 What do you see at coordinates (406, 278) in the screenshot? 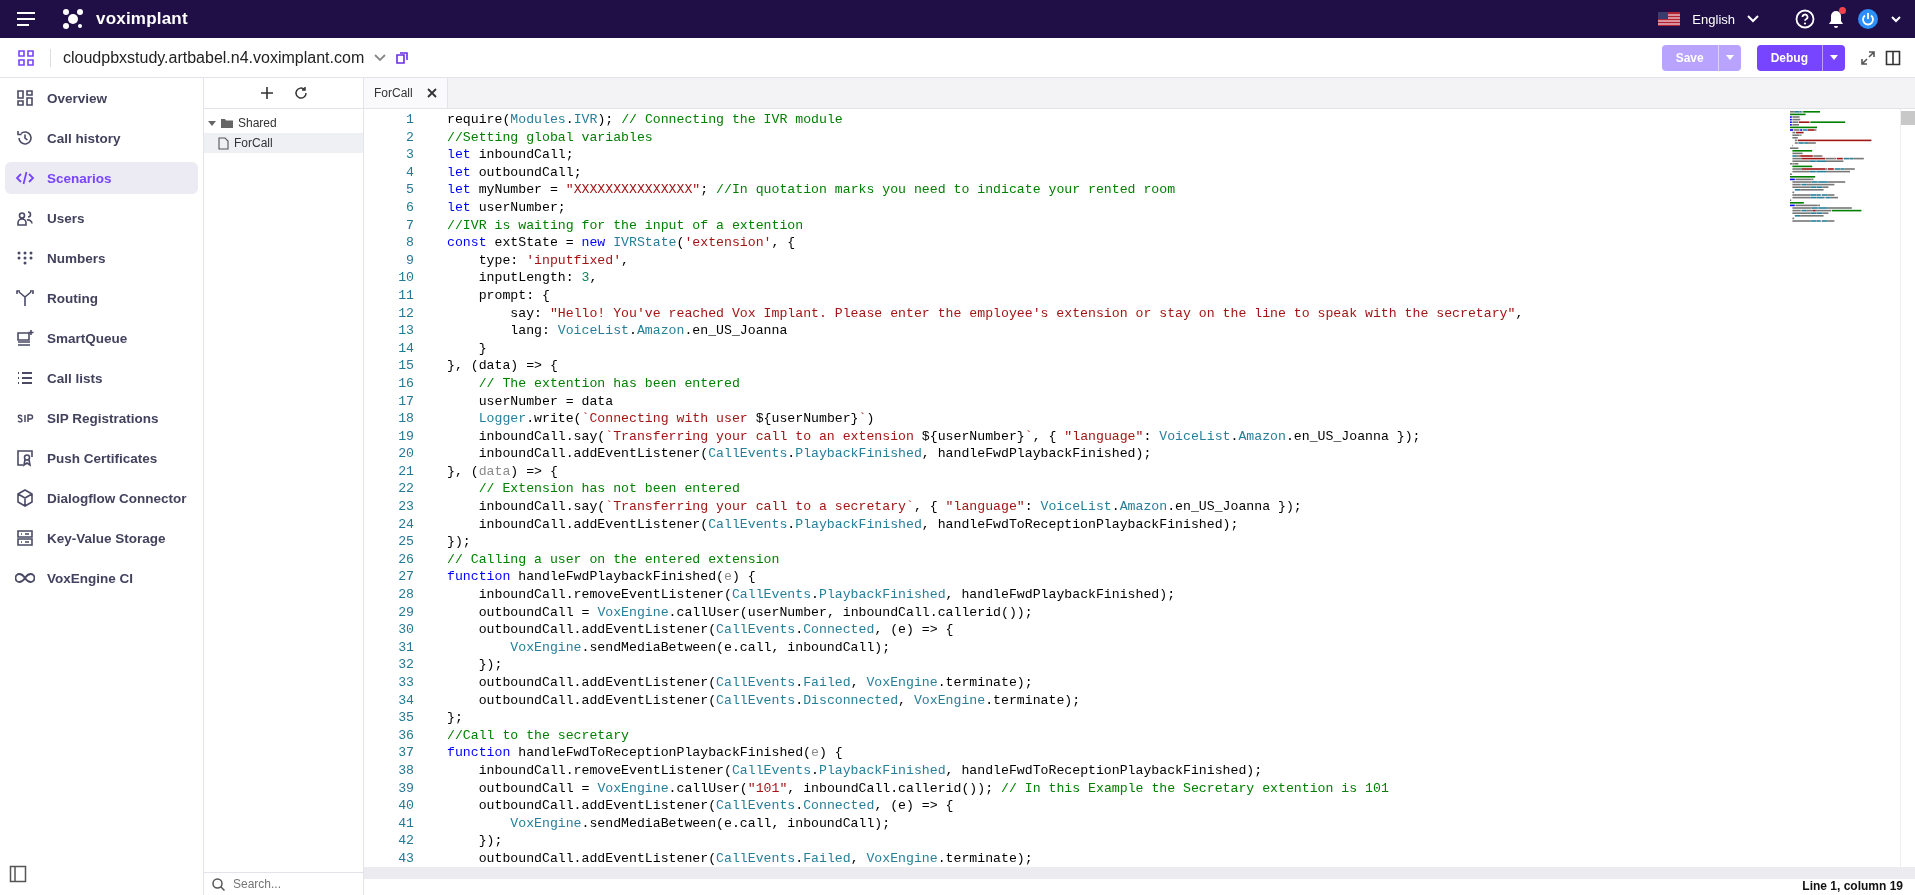
I see `line-number: 10` at bounding box center [406, 278].